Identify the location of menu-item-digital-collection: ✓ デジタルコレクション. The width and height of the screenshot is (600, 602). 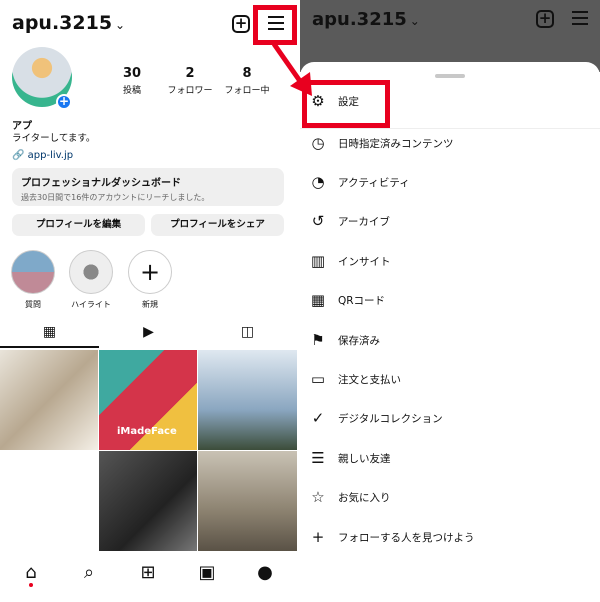
(450, 419).